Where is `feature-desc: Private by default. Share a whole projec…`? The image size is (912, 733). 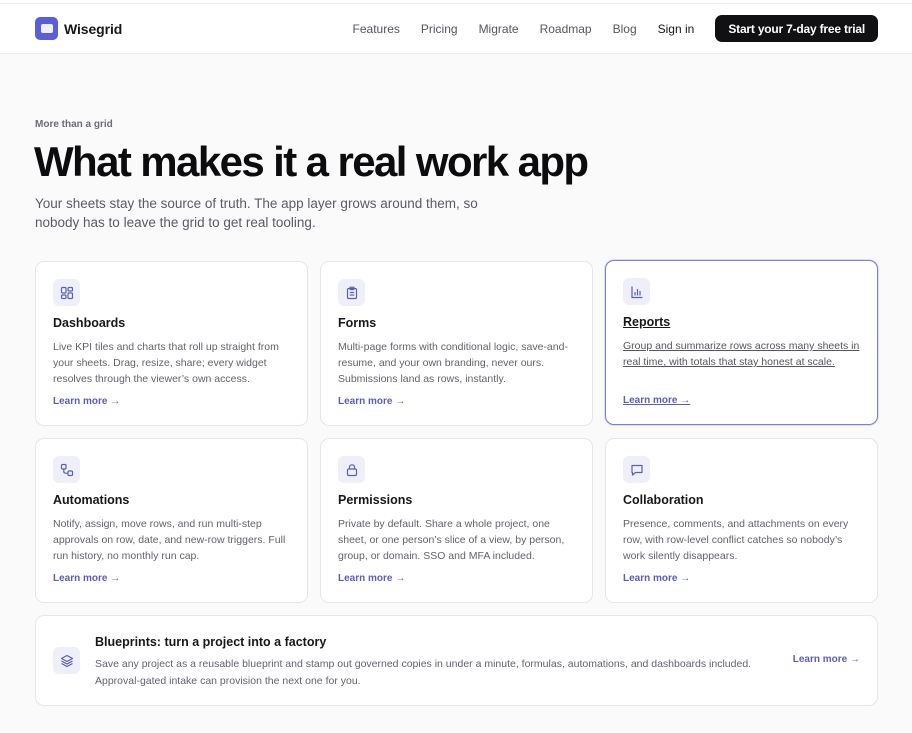 feature-desc: Private by default. Share a whole projec… is located at coordinates (451, 540).